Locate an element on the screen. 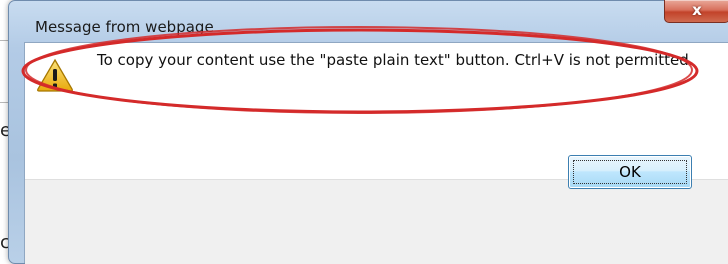  close-icon: x is located at coordinates (697, 10).